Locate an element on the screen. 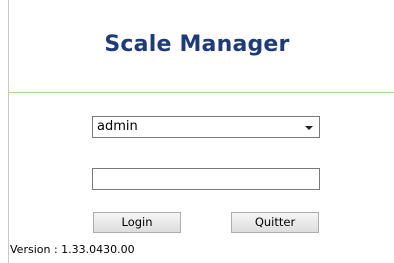 Image resolution: width=394 pixels, height=263 pixels. chevron-down-icon is located at coordinates (309, 128).